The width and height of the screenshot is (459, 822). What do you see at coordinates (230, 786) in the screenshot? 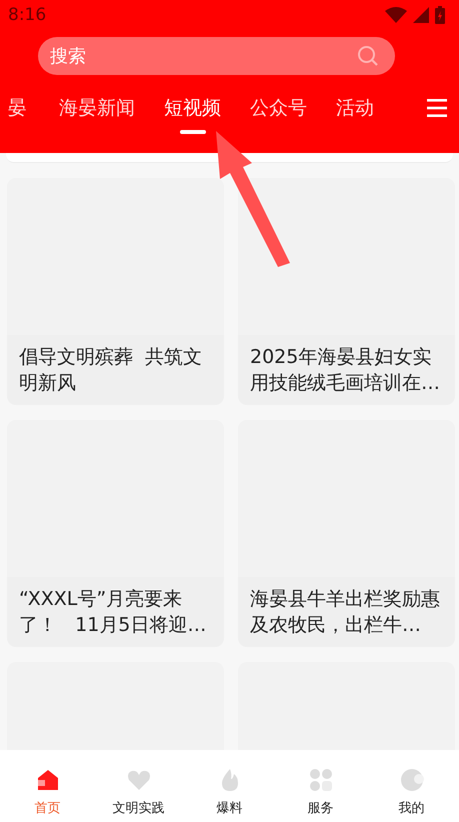
I see `nav-tab: 爆料` at bounding box center [230, 786].